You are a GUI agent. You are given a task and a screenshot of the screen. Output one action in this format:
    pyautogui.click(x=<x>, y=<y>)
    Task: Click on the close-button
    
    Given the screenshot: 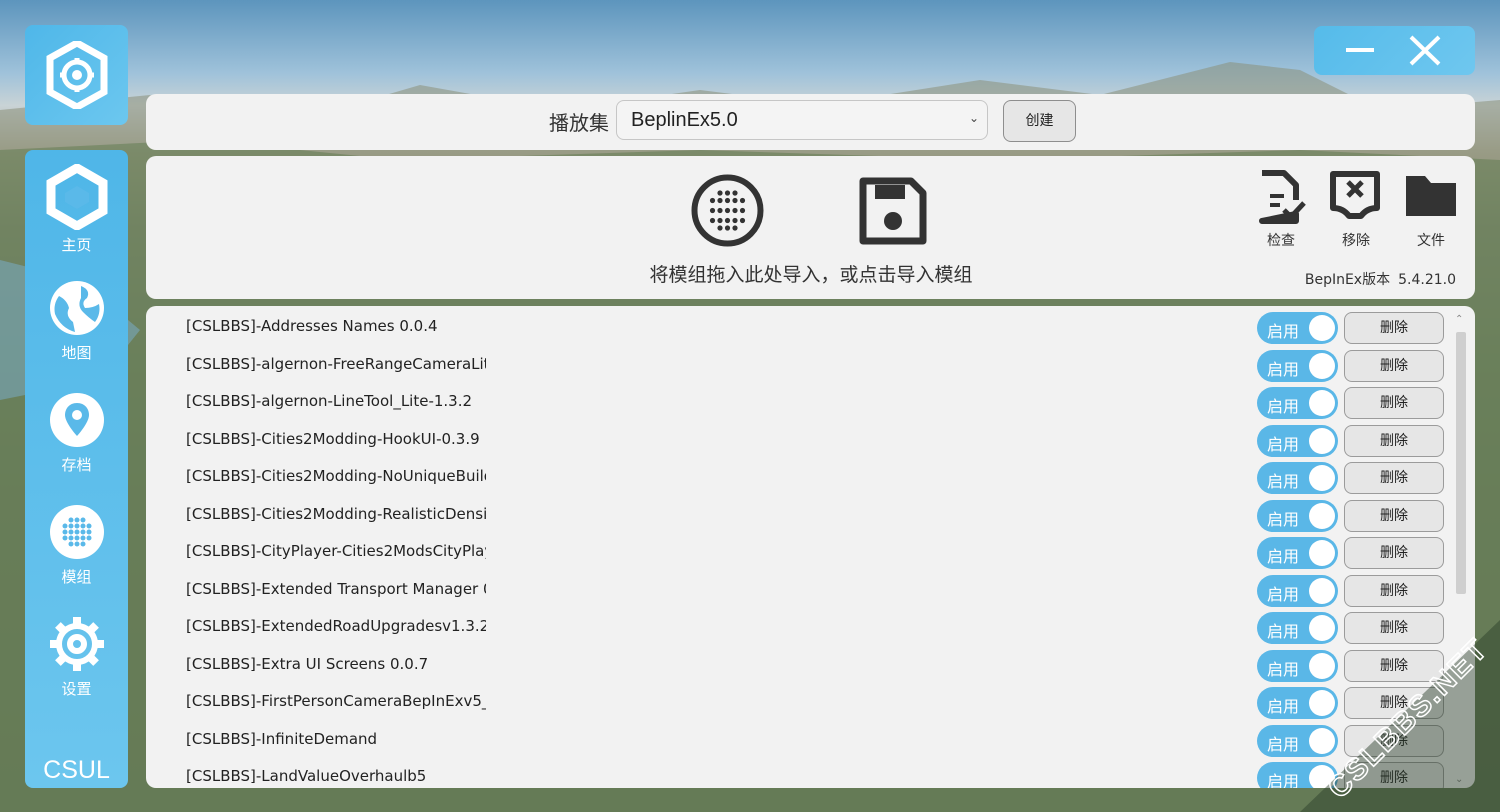 What is the action you would take?
    pyautogui.click(x=1429, y=50)
    